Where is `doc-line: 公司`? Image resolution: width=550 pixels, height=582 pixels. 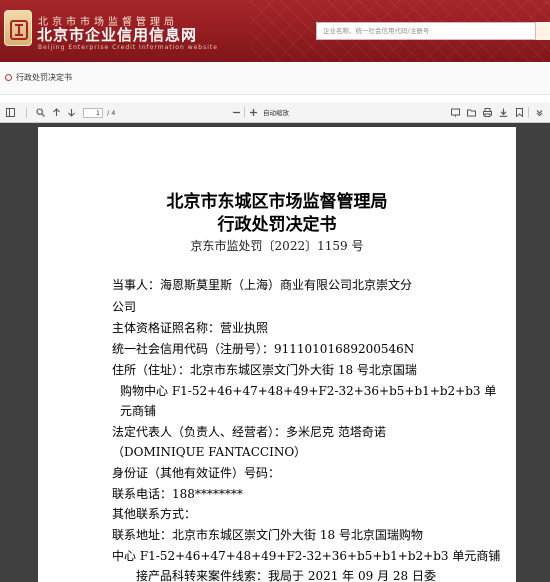
doc-line: 公司 is located at coordinates (124, 307).